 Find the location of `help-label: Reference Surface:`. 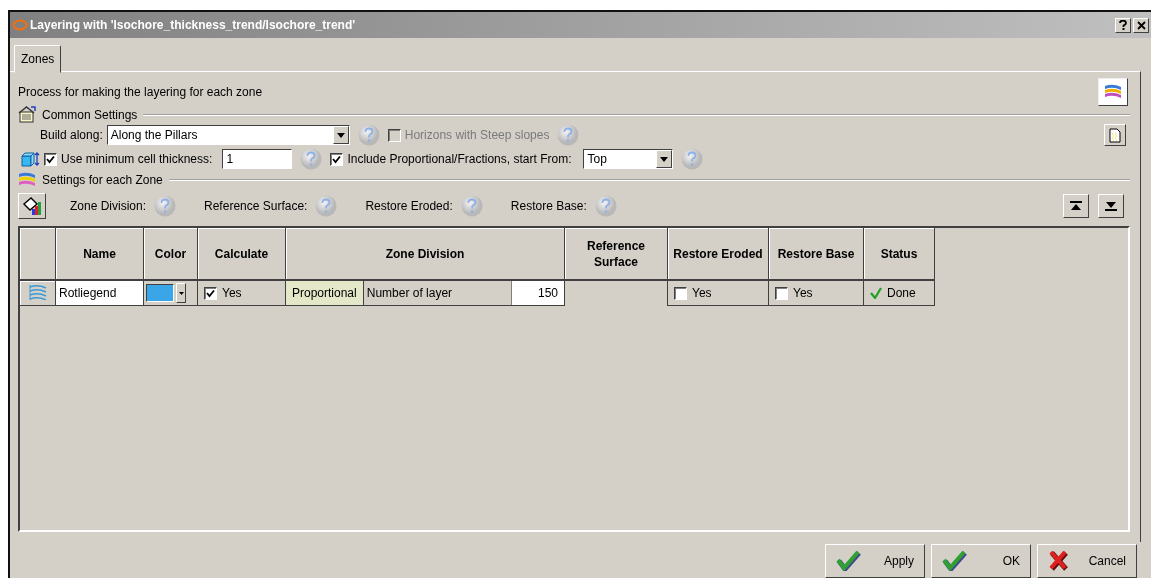

help-label: Reference Surface: is located at coordinates (256, 206).